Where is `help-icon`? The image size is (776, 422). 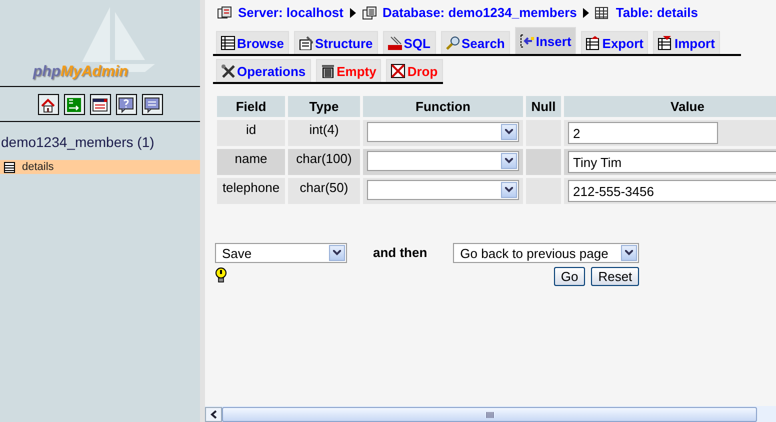
help-icon is located at coordinates (126, 104).